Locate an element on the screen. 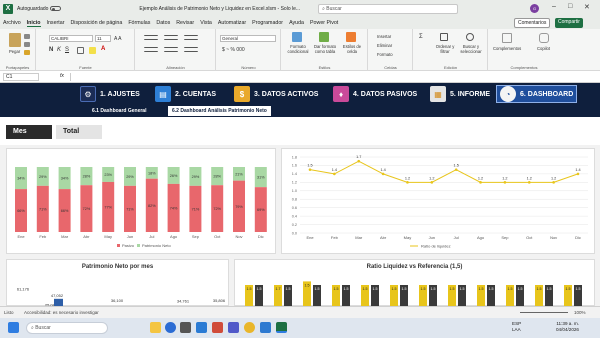 Image resolution: width=600 pixels, height=338 pixels. nav-tab-dashboard: ◔ 6. DASHBOARD is located at coordinates (537, 94).